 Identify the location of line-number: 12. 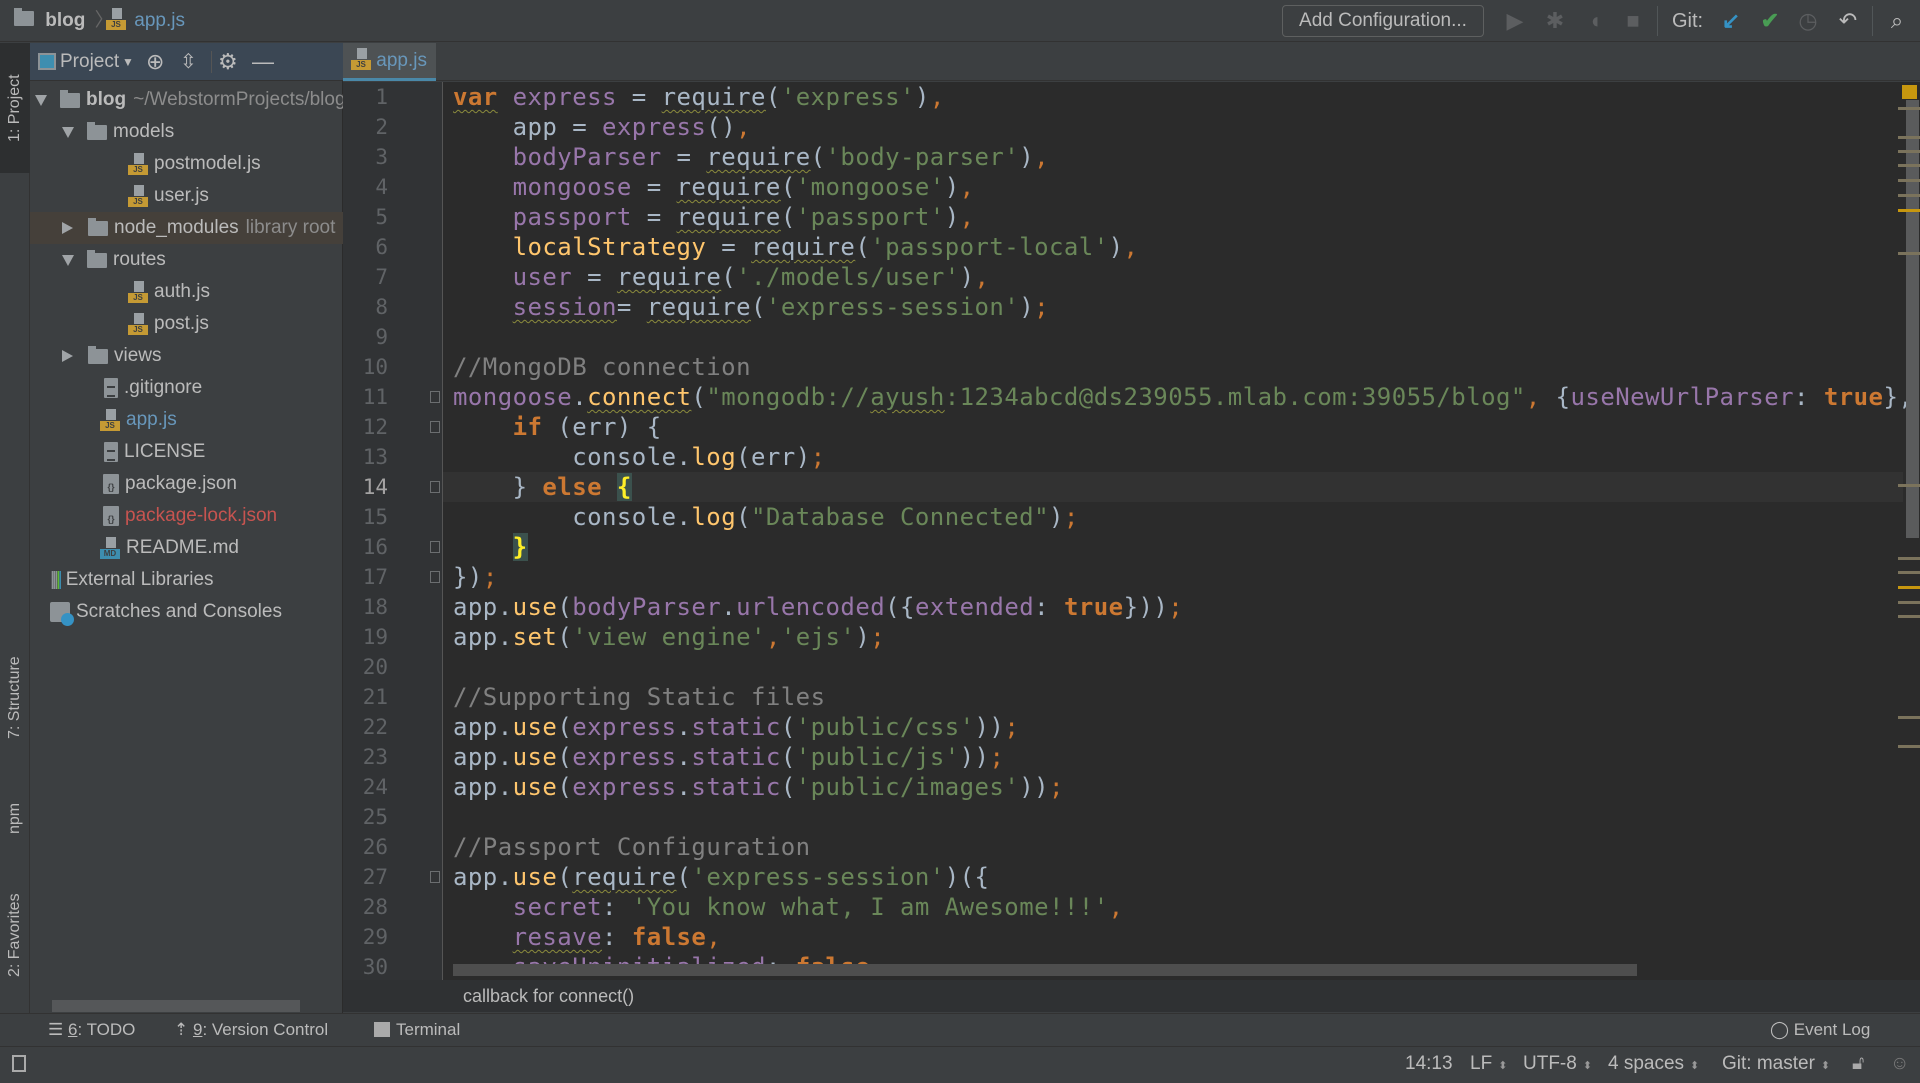
(365, 427).